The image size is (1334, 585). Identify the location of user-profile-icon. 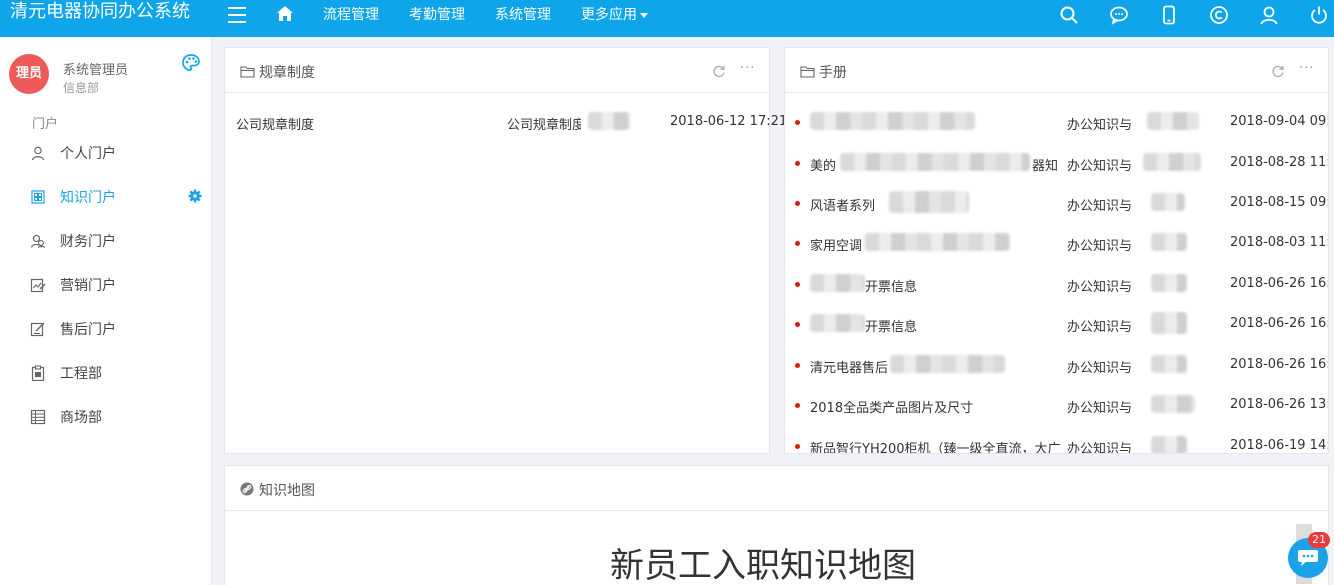
(1269, 15).